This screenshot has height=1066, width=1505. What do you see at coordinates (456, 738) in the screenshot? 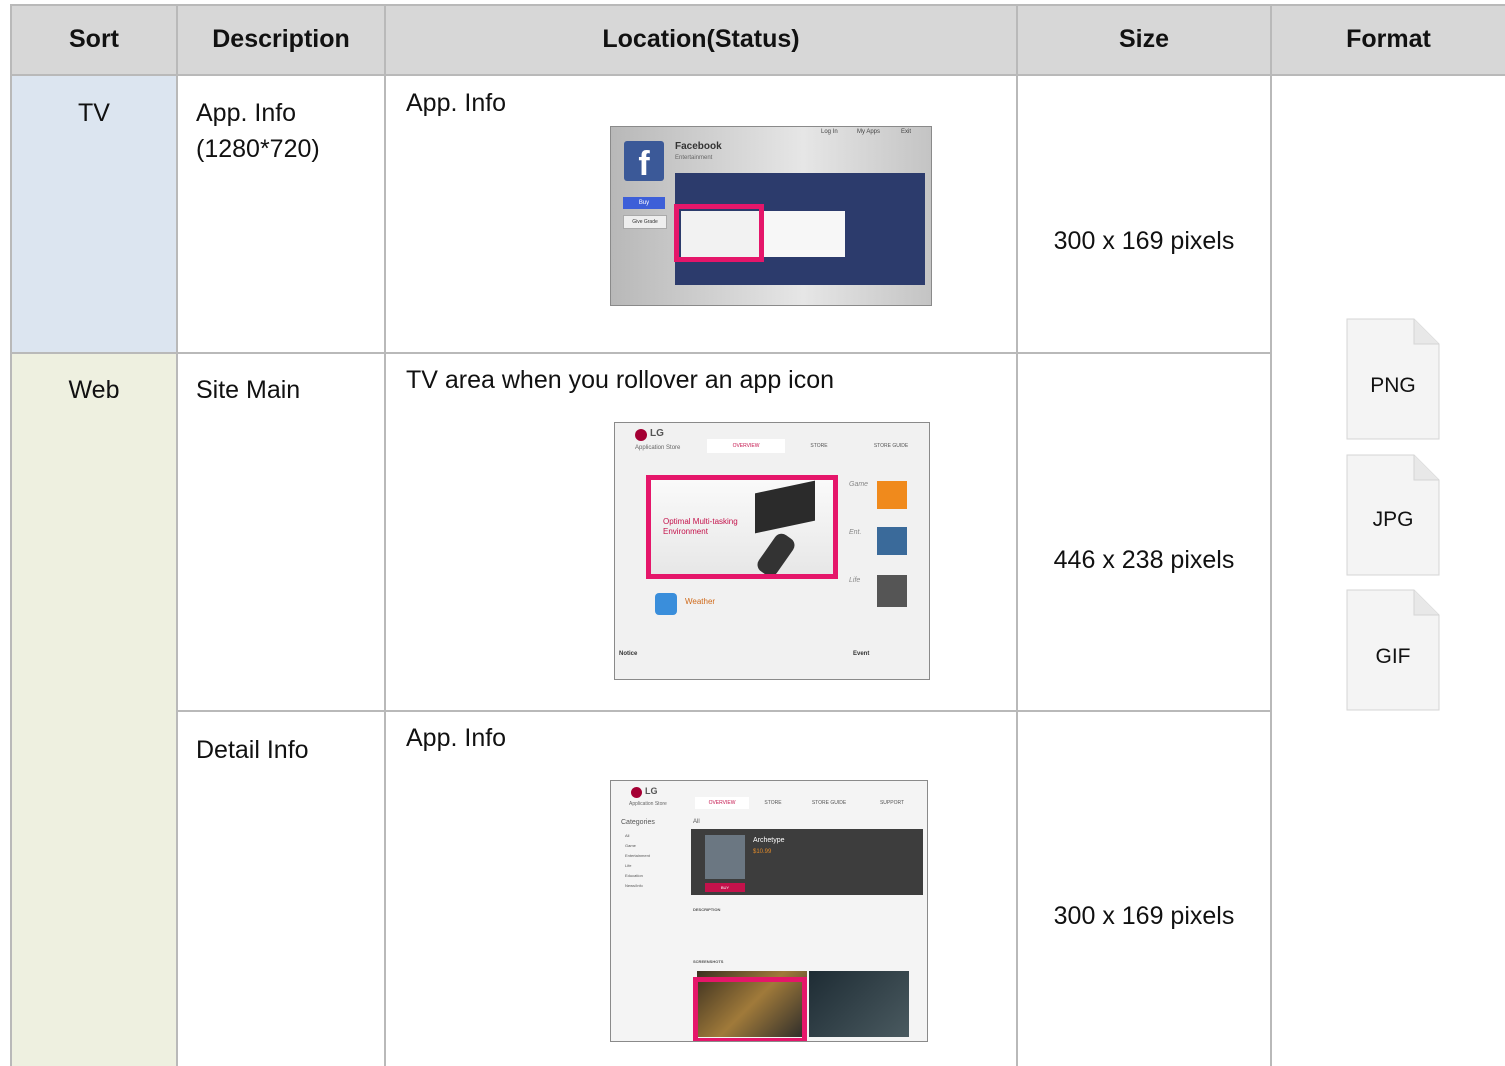
I see `location-detail-info: App. Info` at bounding box center [456, 738].